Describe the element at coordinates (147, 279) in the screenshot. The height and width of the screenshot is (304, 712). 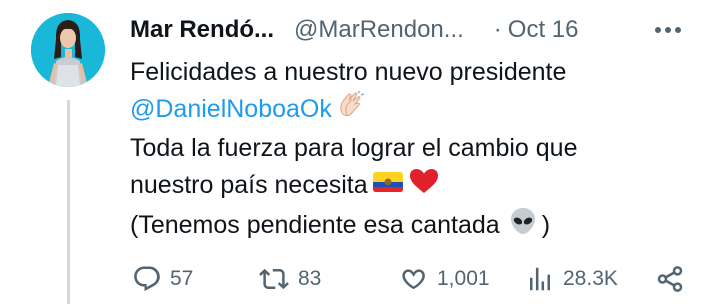
I see `reply-icon` at that location.